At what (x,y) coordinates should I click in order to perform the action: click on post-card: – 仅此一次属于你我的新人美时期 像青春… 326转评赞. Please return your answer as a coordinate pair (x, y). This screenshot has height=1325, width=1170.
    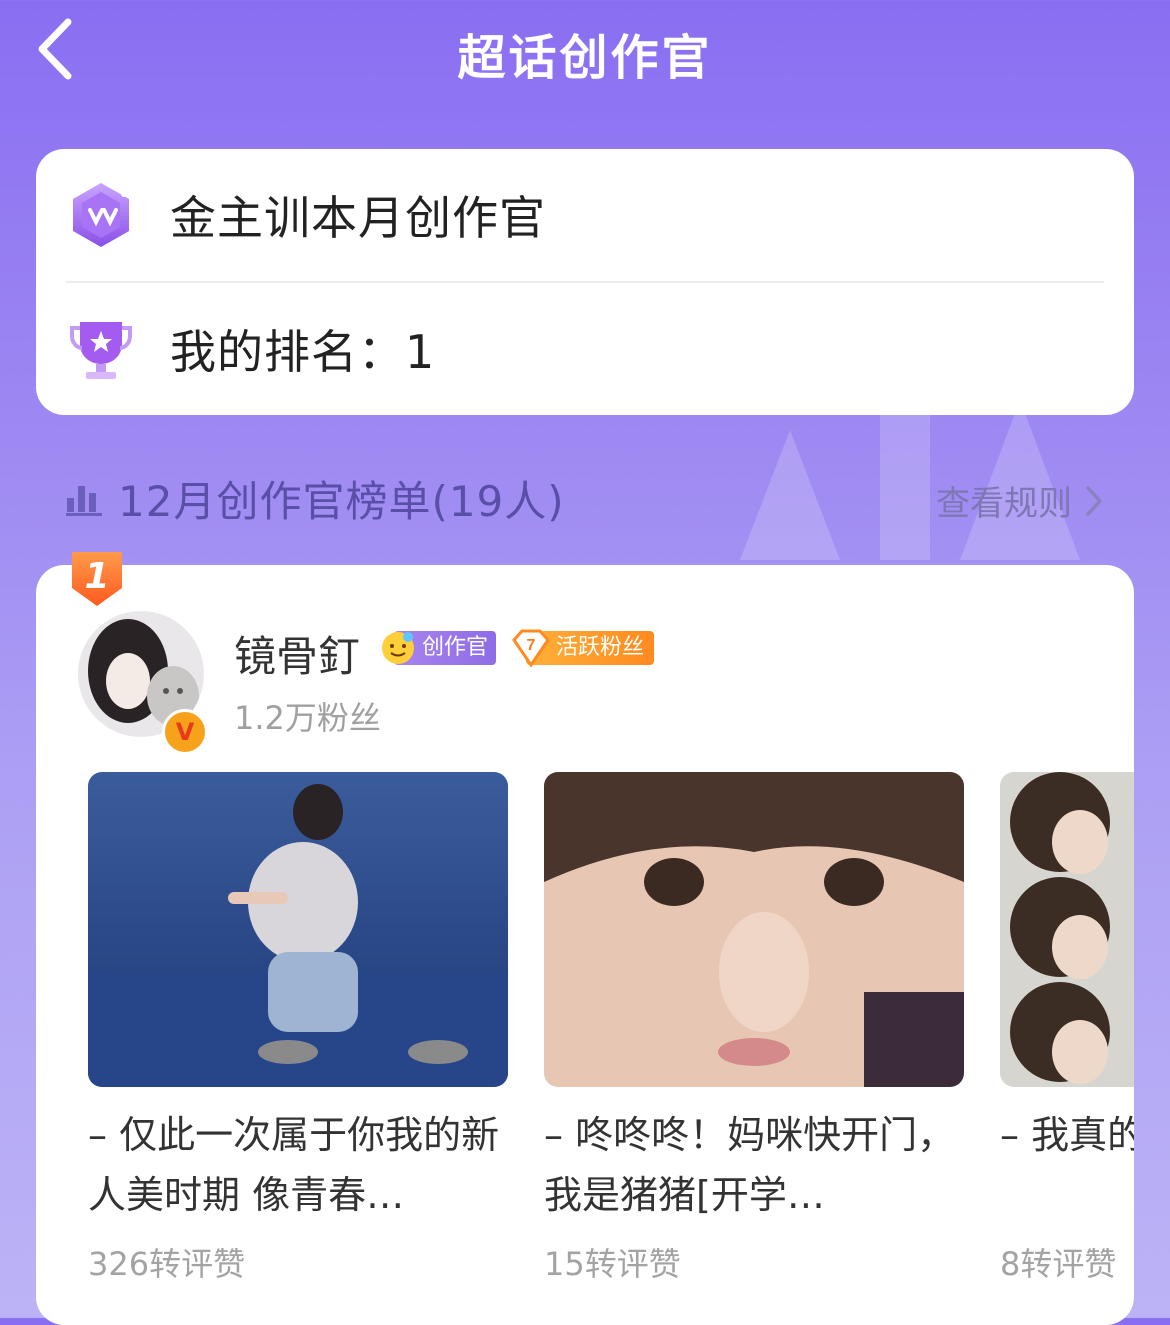
    Looking at the image, I should click on (298, 1028).